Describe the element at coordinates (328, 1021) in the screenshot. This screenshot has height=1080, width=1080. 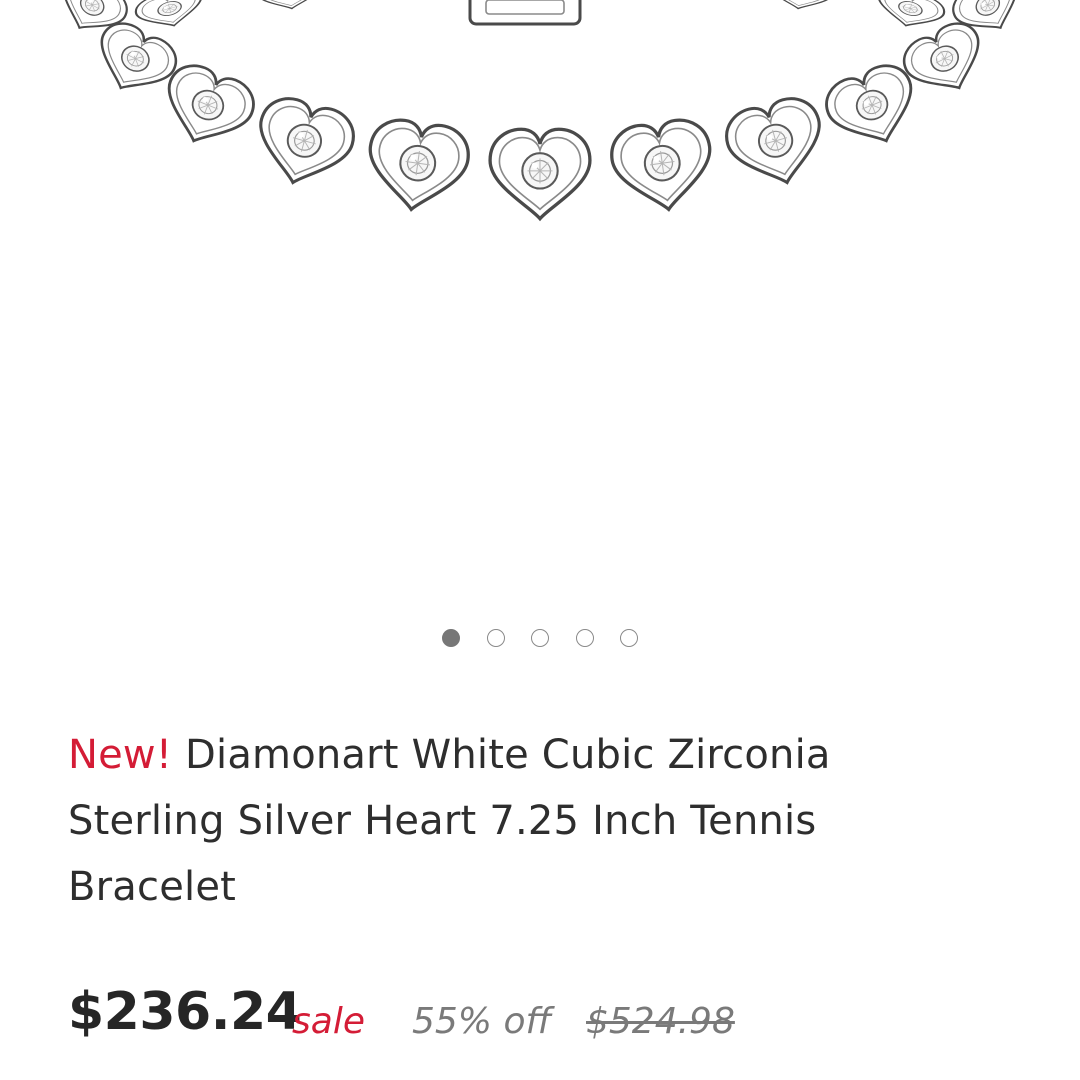
I see `sale-label: sale` at that location.